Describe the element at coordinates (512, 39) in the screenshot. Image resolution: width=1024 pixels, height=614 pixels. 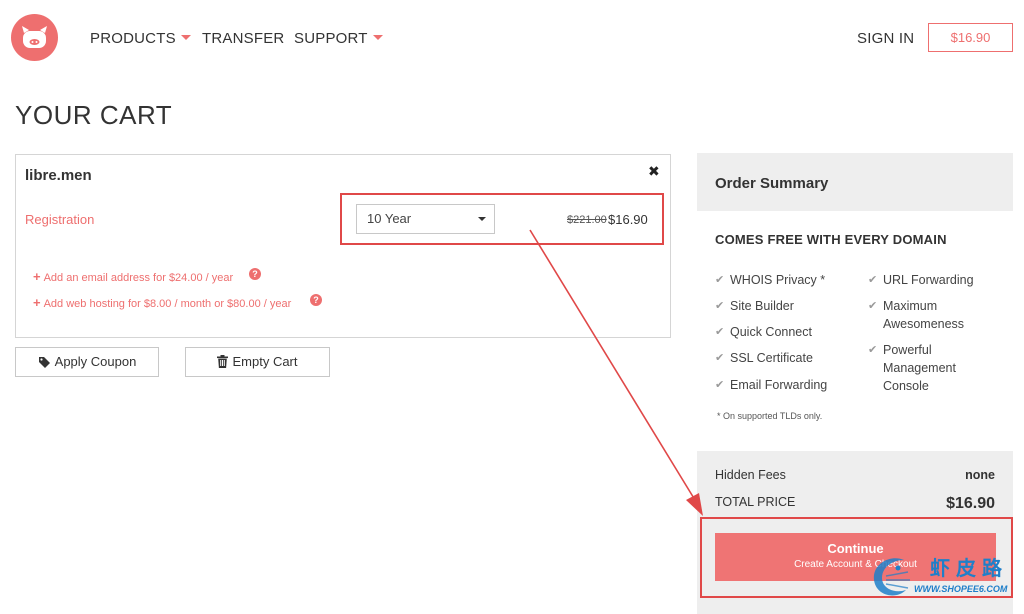
I see `site-header: PRODUCTS TRANSFER SUPPORT SIGN IN $16.90` at that location.